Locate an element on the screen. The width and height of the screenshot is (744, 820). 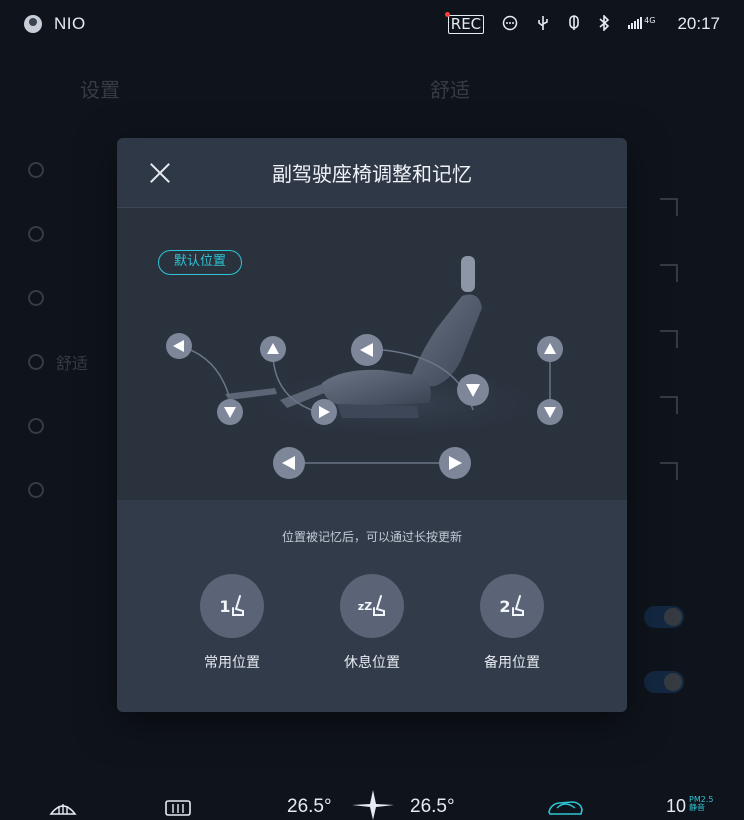
seat-height-down-button is located at coordinates (550, 412).